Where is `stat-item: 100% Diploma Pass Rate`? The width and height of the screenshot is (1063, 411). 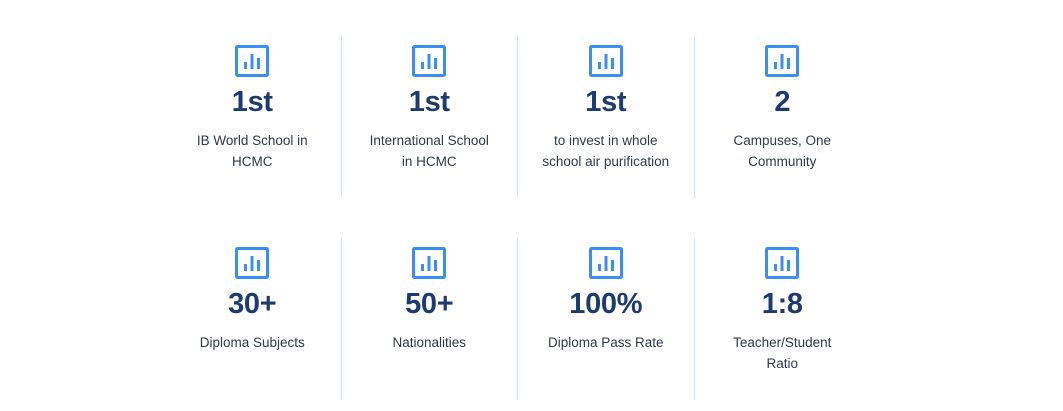
stat-item: 100% Diploma Pass Rate is located at coordinates (605, 319).